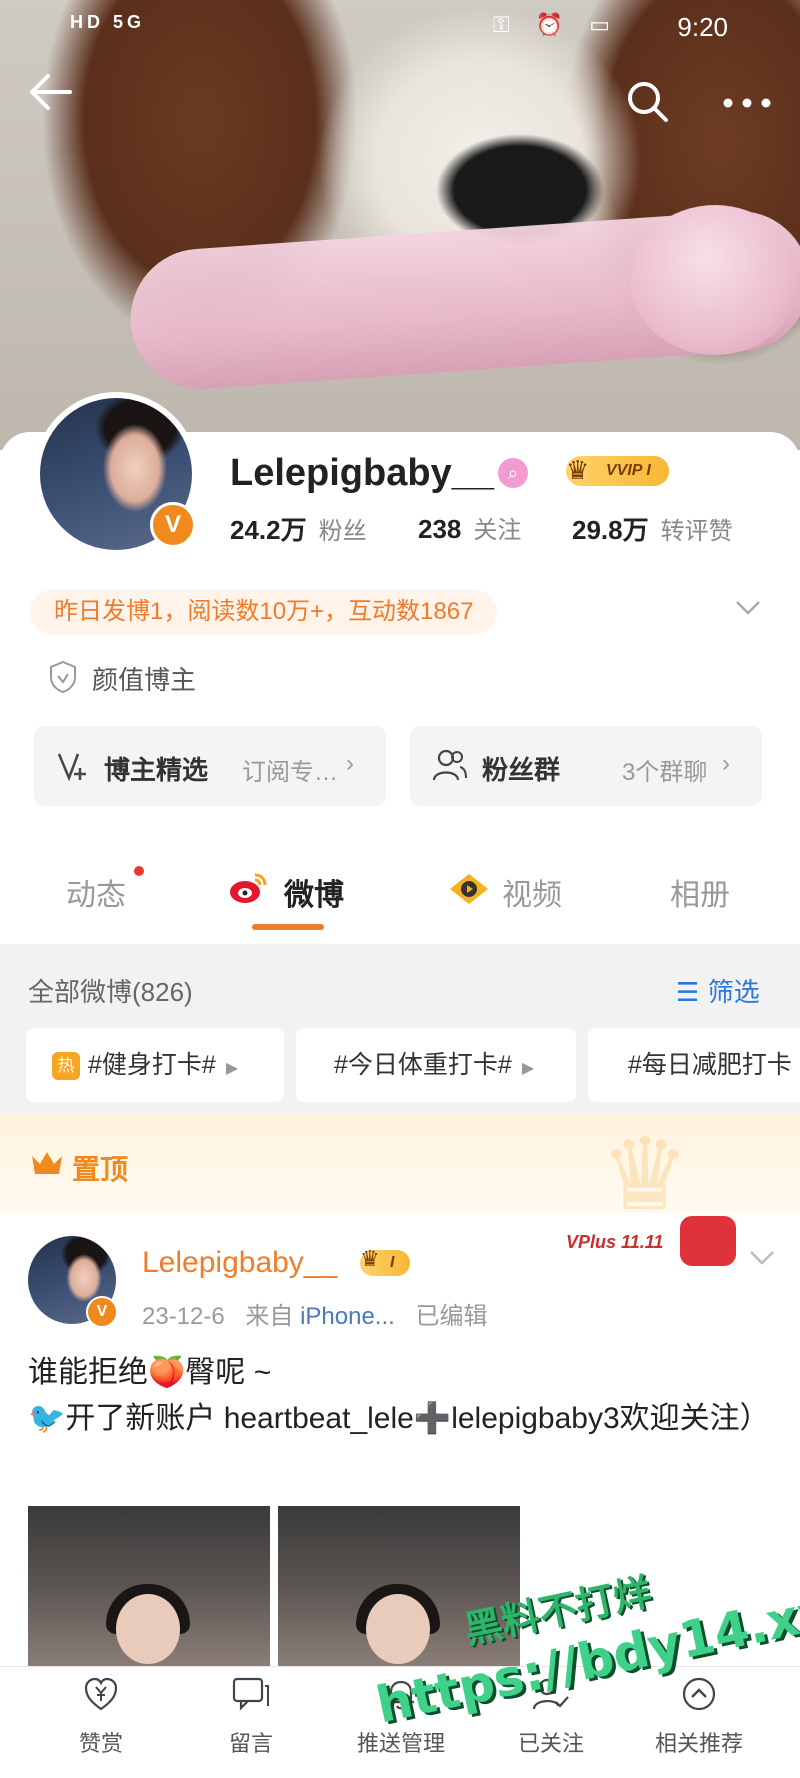 Image resolution: width=800 pixels, height=1778 pixels. Describe the element at coordinates (652, 528) in the screenshot. I see `stat-interactions: 29.8万 转评赞` at that location.